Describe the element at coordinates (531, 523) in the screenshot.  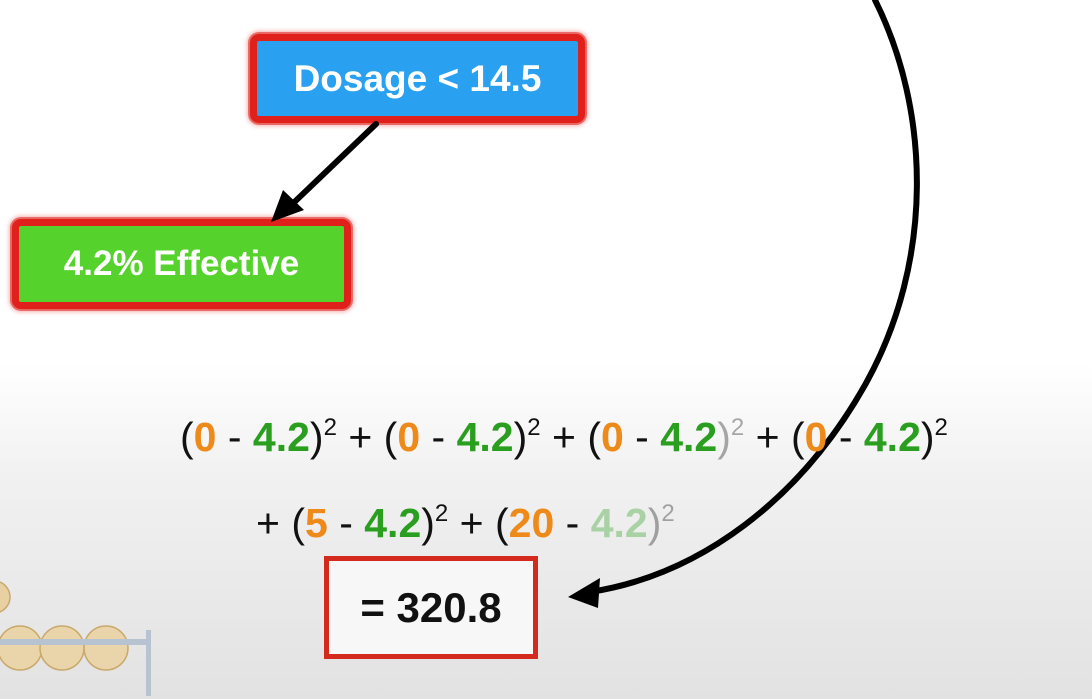
I see `observed-value: 20` at that location.